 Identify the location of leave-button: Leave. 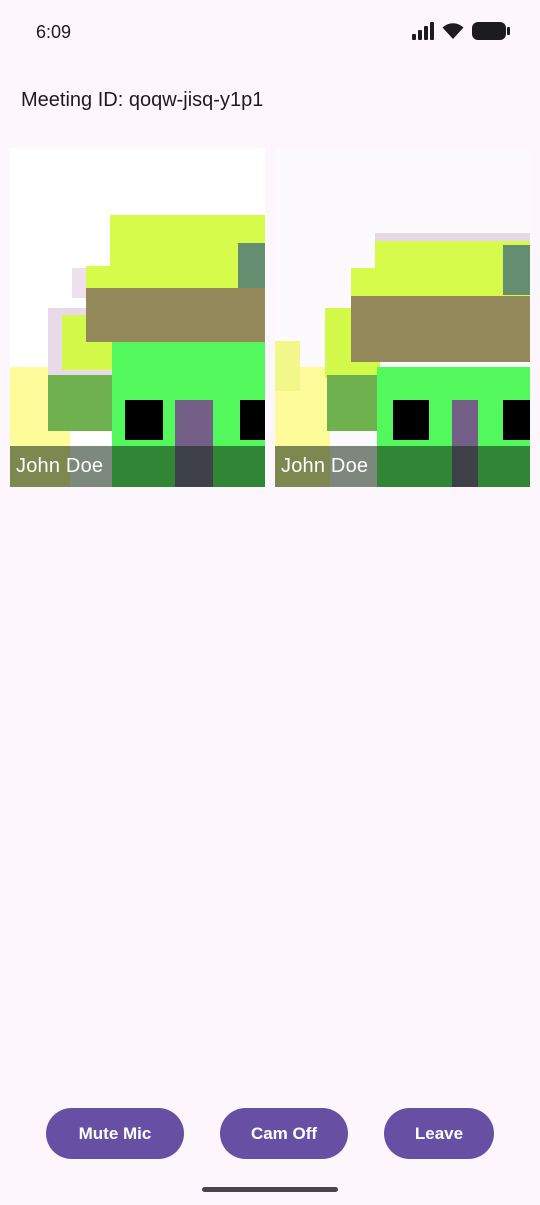
(439, 1133).